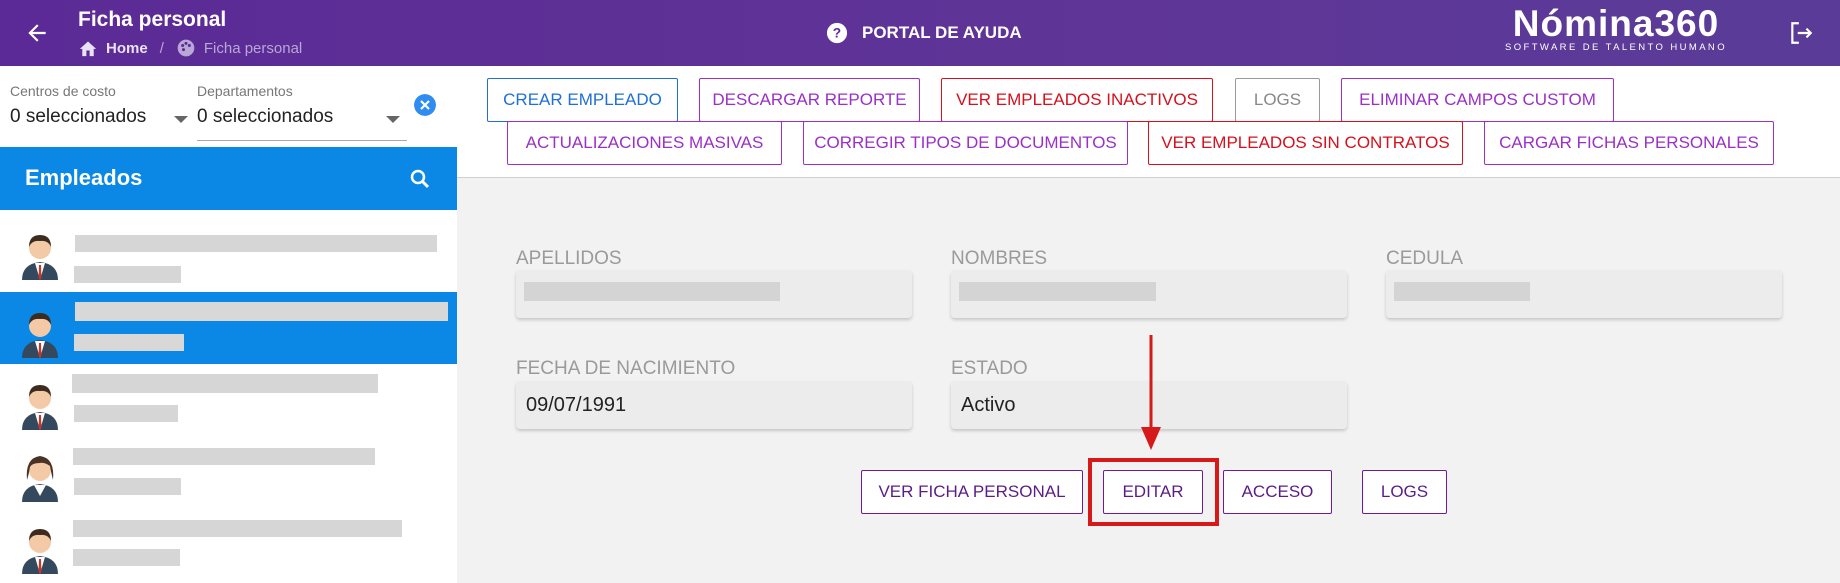 This screenshot has width=1840, height=583. I want to click on palette-icon, so click(186, 48).